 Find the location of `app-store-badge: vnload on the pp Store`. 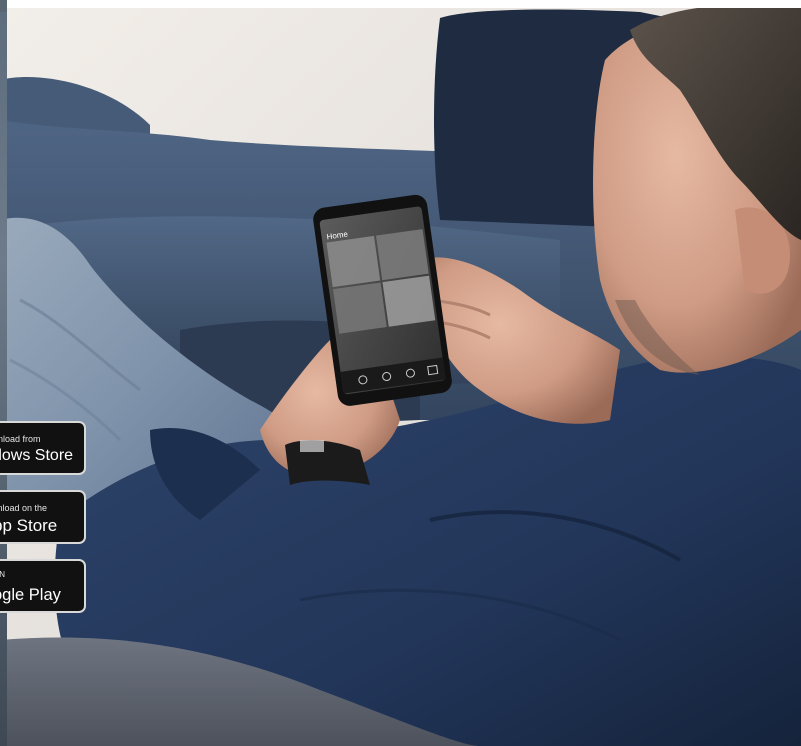

app-store-badge: vnload on the pp Store is located at coordinates (43, 517).